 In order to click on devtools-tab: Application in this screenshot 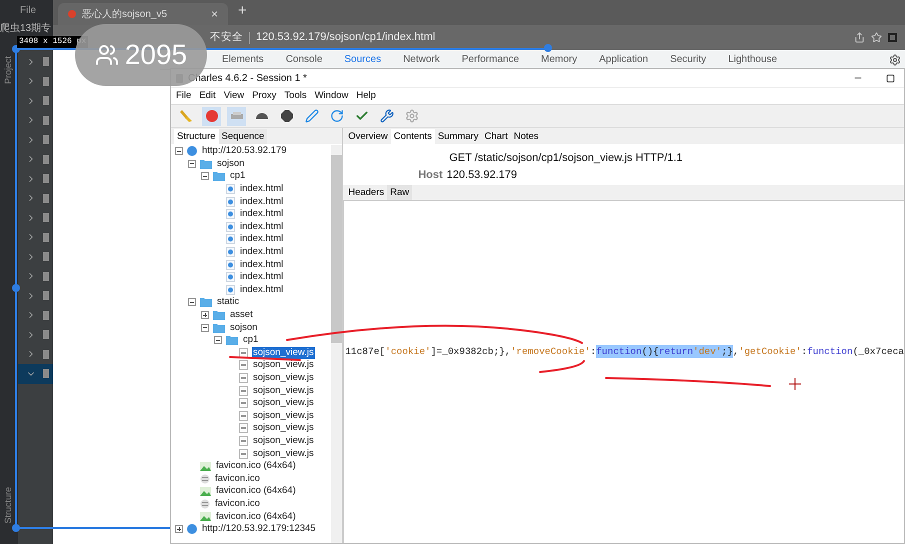, I will do `click(623, 59)`.